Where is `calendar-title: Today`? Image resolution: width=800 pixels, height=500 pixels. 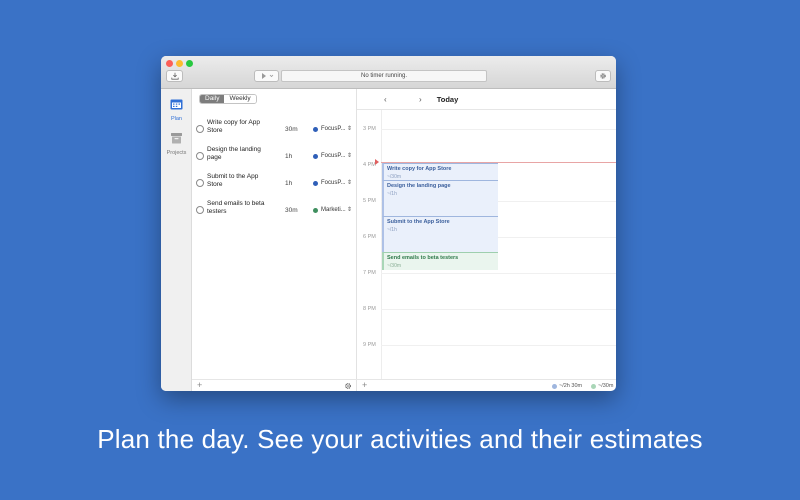
calendar-title: Today is located at coordinates (447, 99).